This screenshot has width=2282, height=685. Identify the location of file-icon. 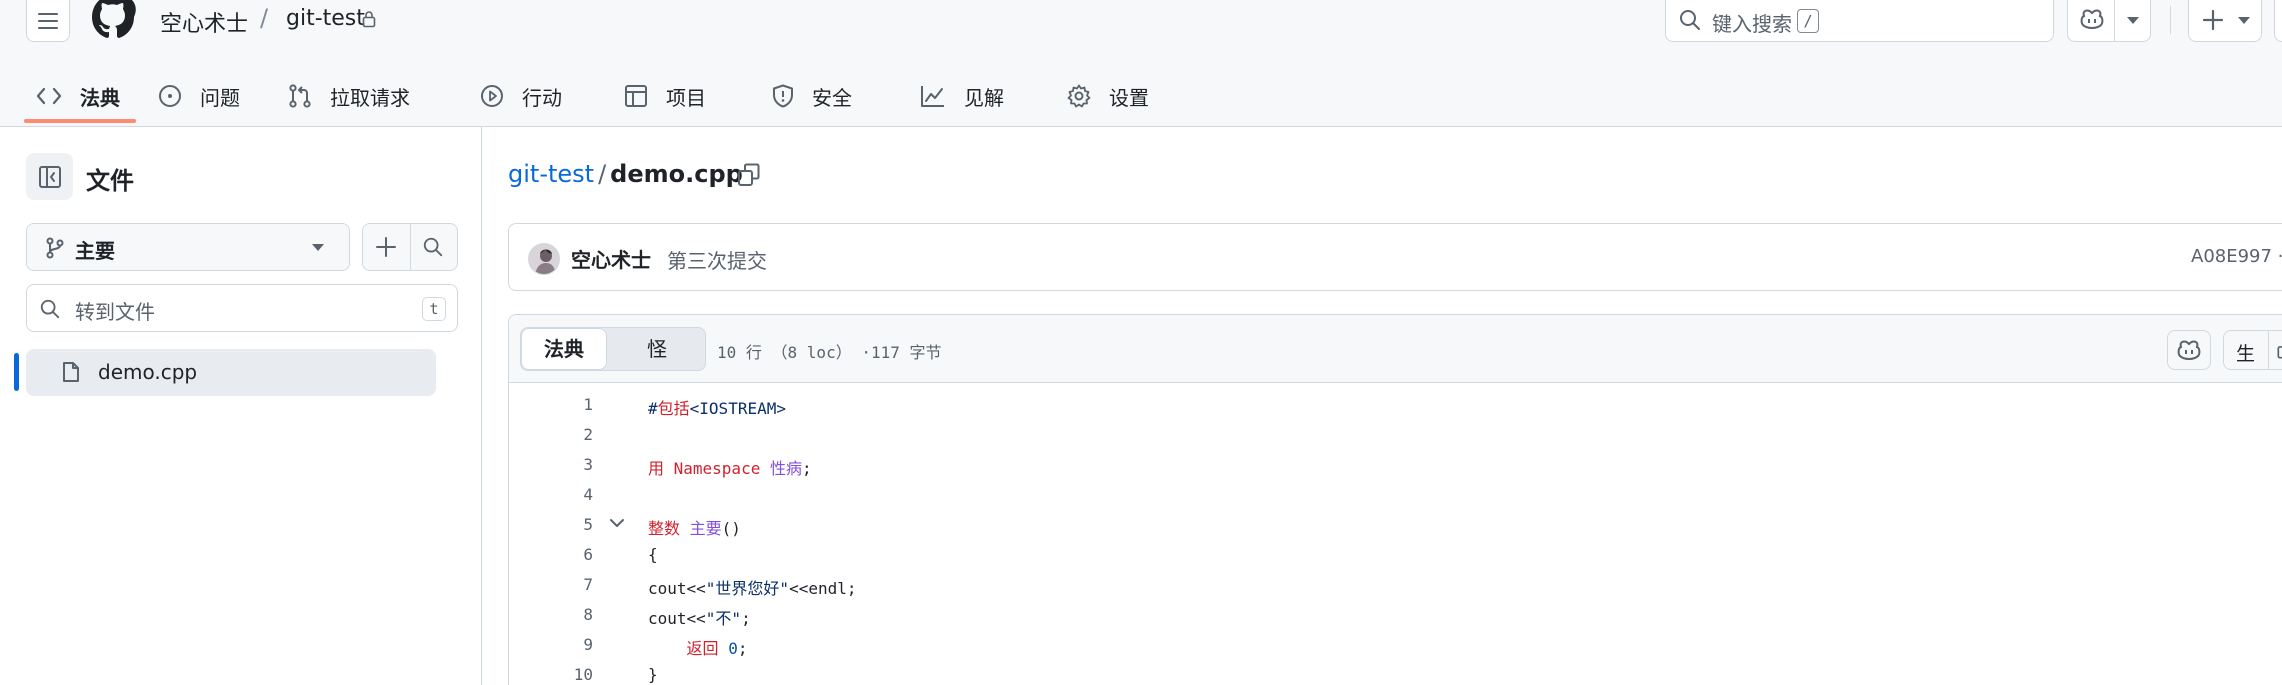
(71, 372).